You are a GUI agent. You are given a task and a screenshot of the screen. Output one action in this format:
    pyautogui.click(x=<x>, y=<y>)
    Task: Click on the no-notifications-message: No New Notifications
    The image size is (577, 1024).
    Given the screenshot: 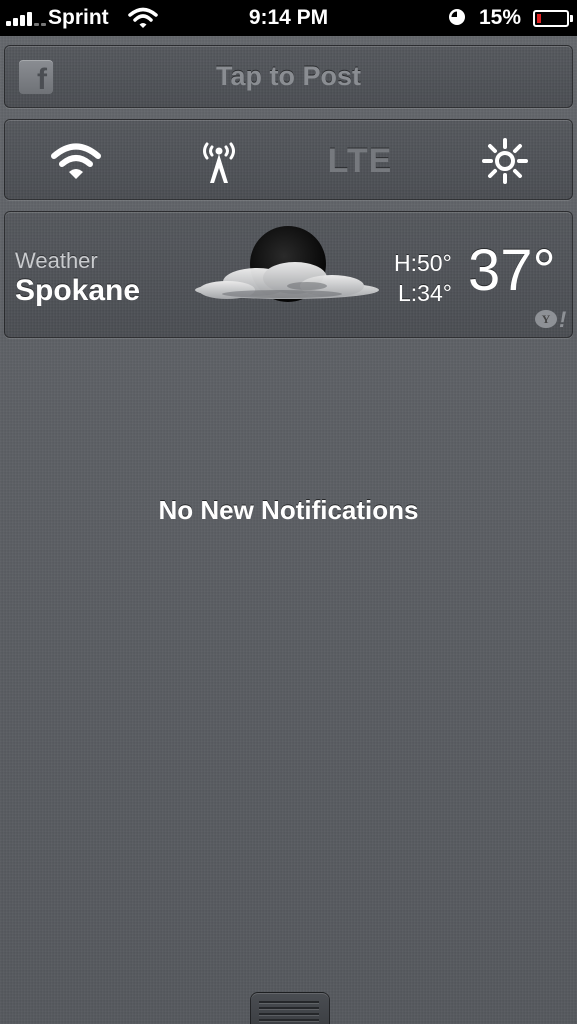 What is the action you would take?
    pyautogui.click(x=288, y=510)
    